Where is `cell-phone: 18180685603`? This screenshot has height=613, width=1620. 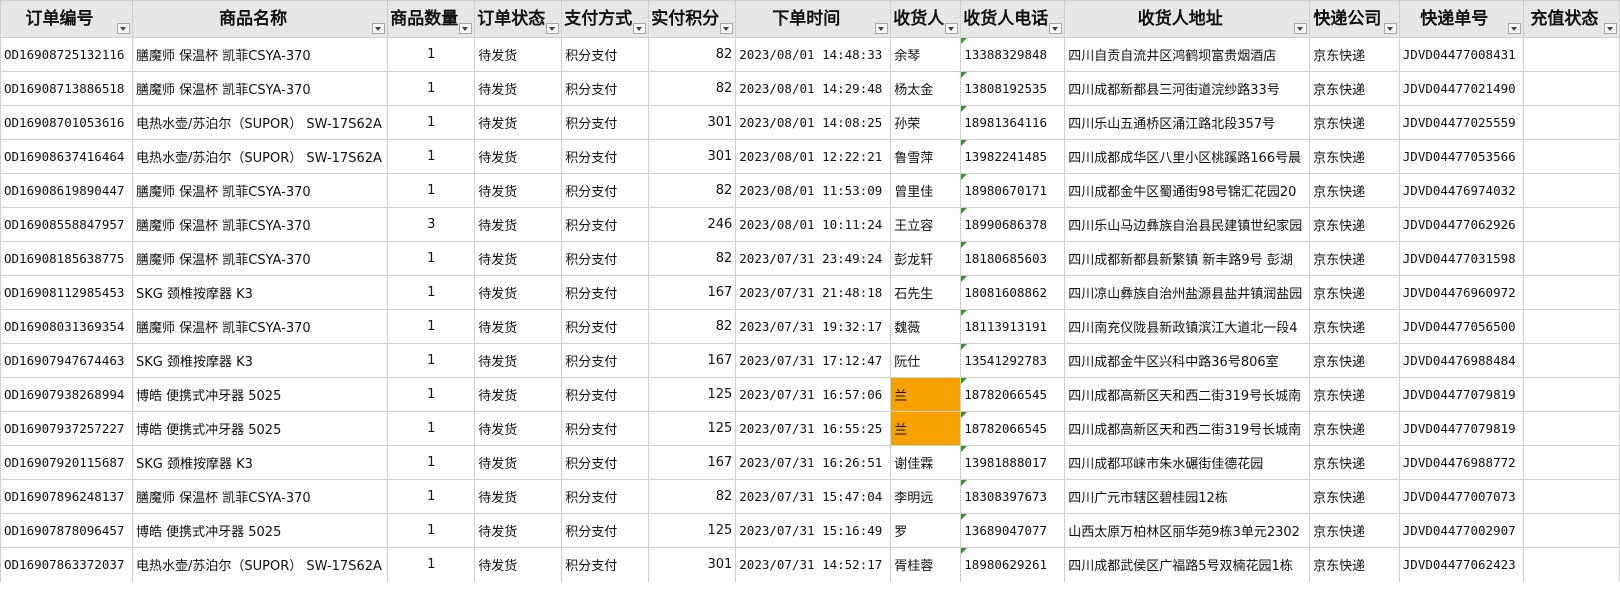 cell-phone: 18180685603 is located at coordinates (1013, 258).